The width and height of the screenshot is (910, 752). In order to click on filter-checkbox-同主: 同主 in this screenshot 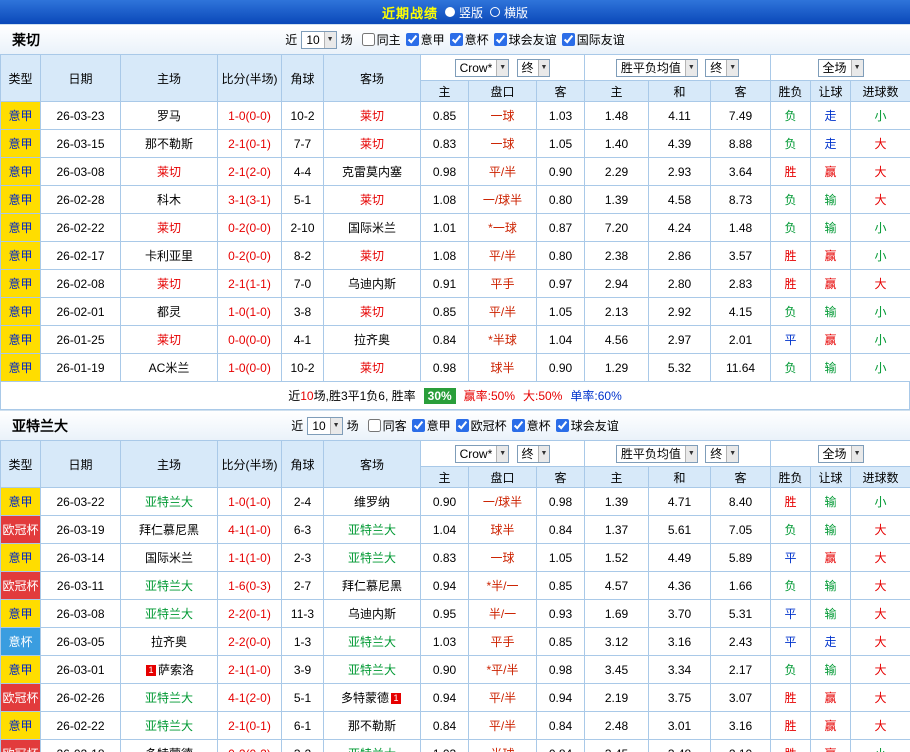, I will do `click(381, 39)`.